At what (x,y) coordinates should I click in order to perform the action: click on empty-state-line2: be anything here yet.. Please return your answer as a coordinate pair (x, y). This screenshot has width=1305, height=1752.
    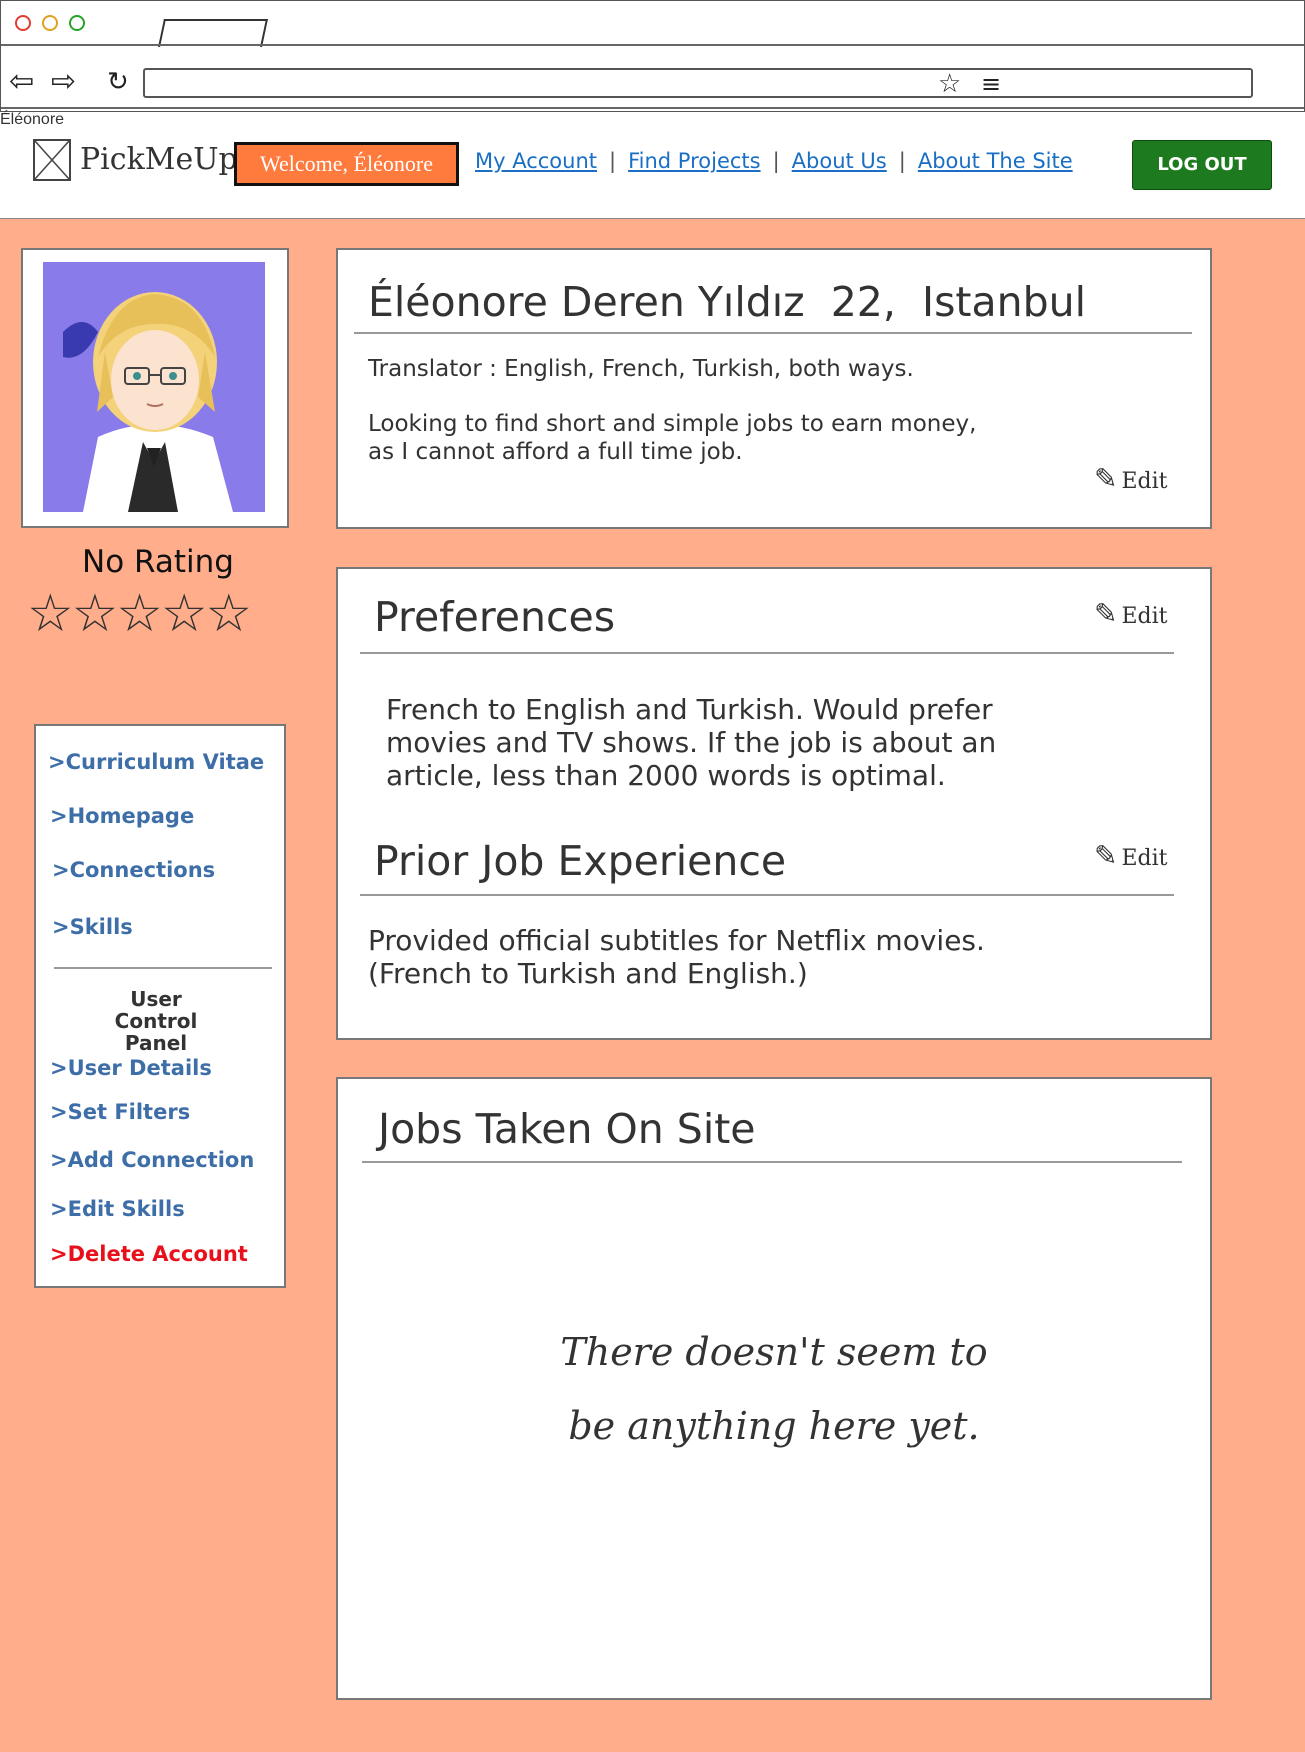
    Looking at the image, I should click on (774, 1426).